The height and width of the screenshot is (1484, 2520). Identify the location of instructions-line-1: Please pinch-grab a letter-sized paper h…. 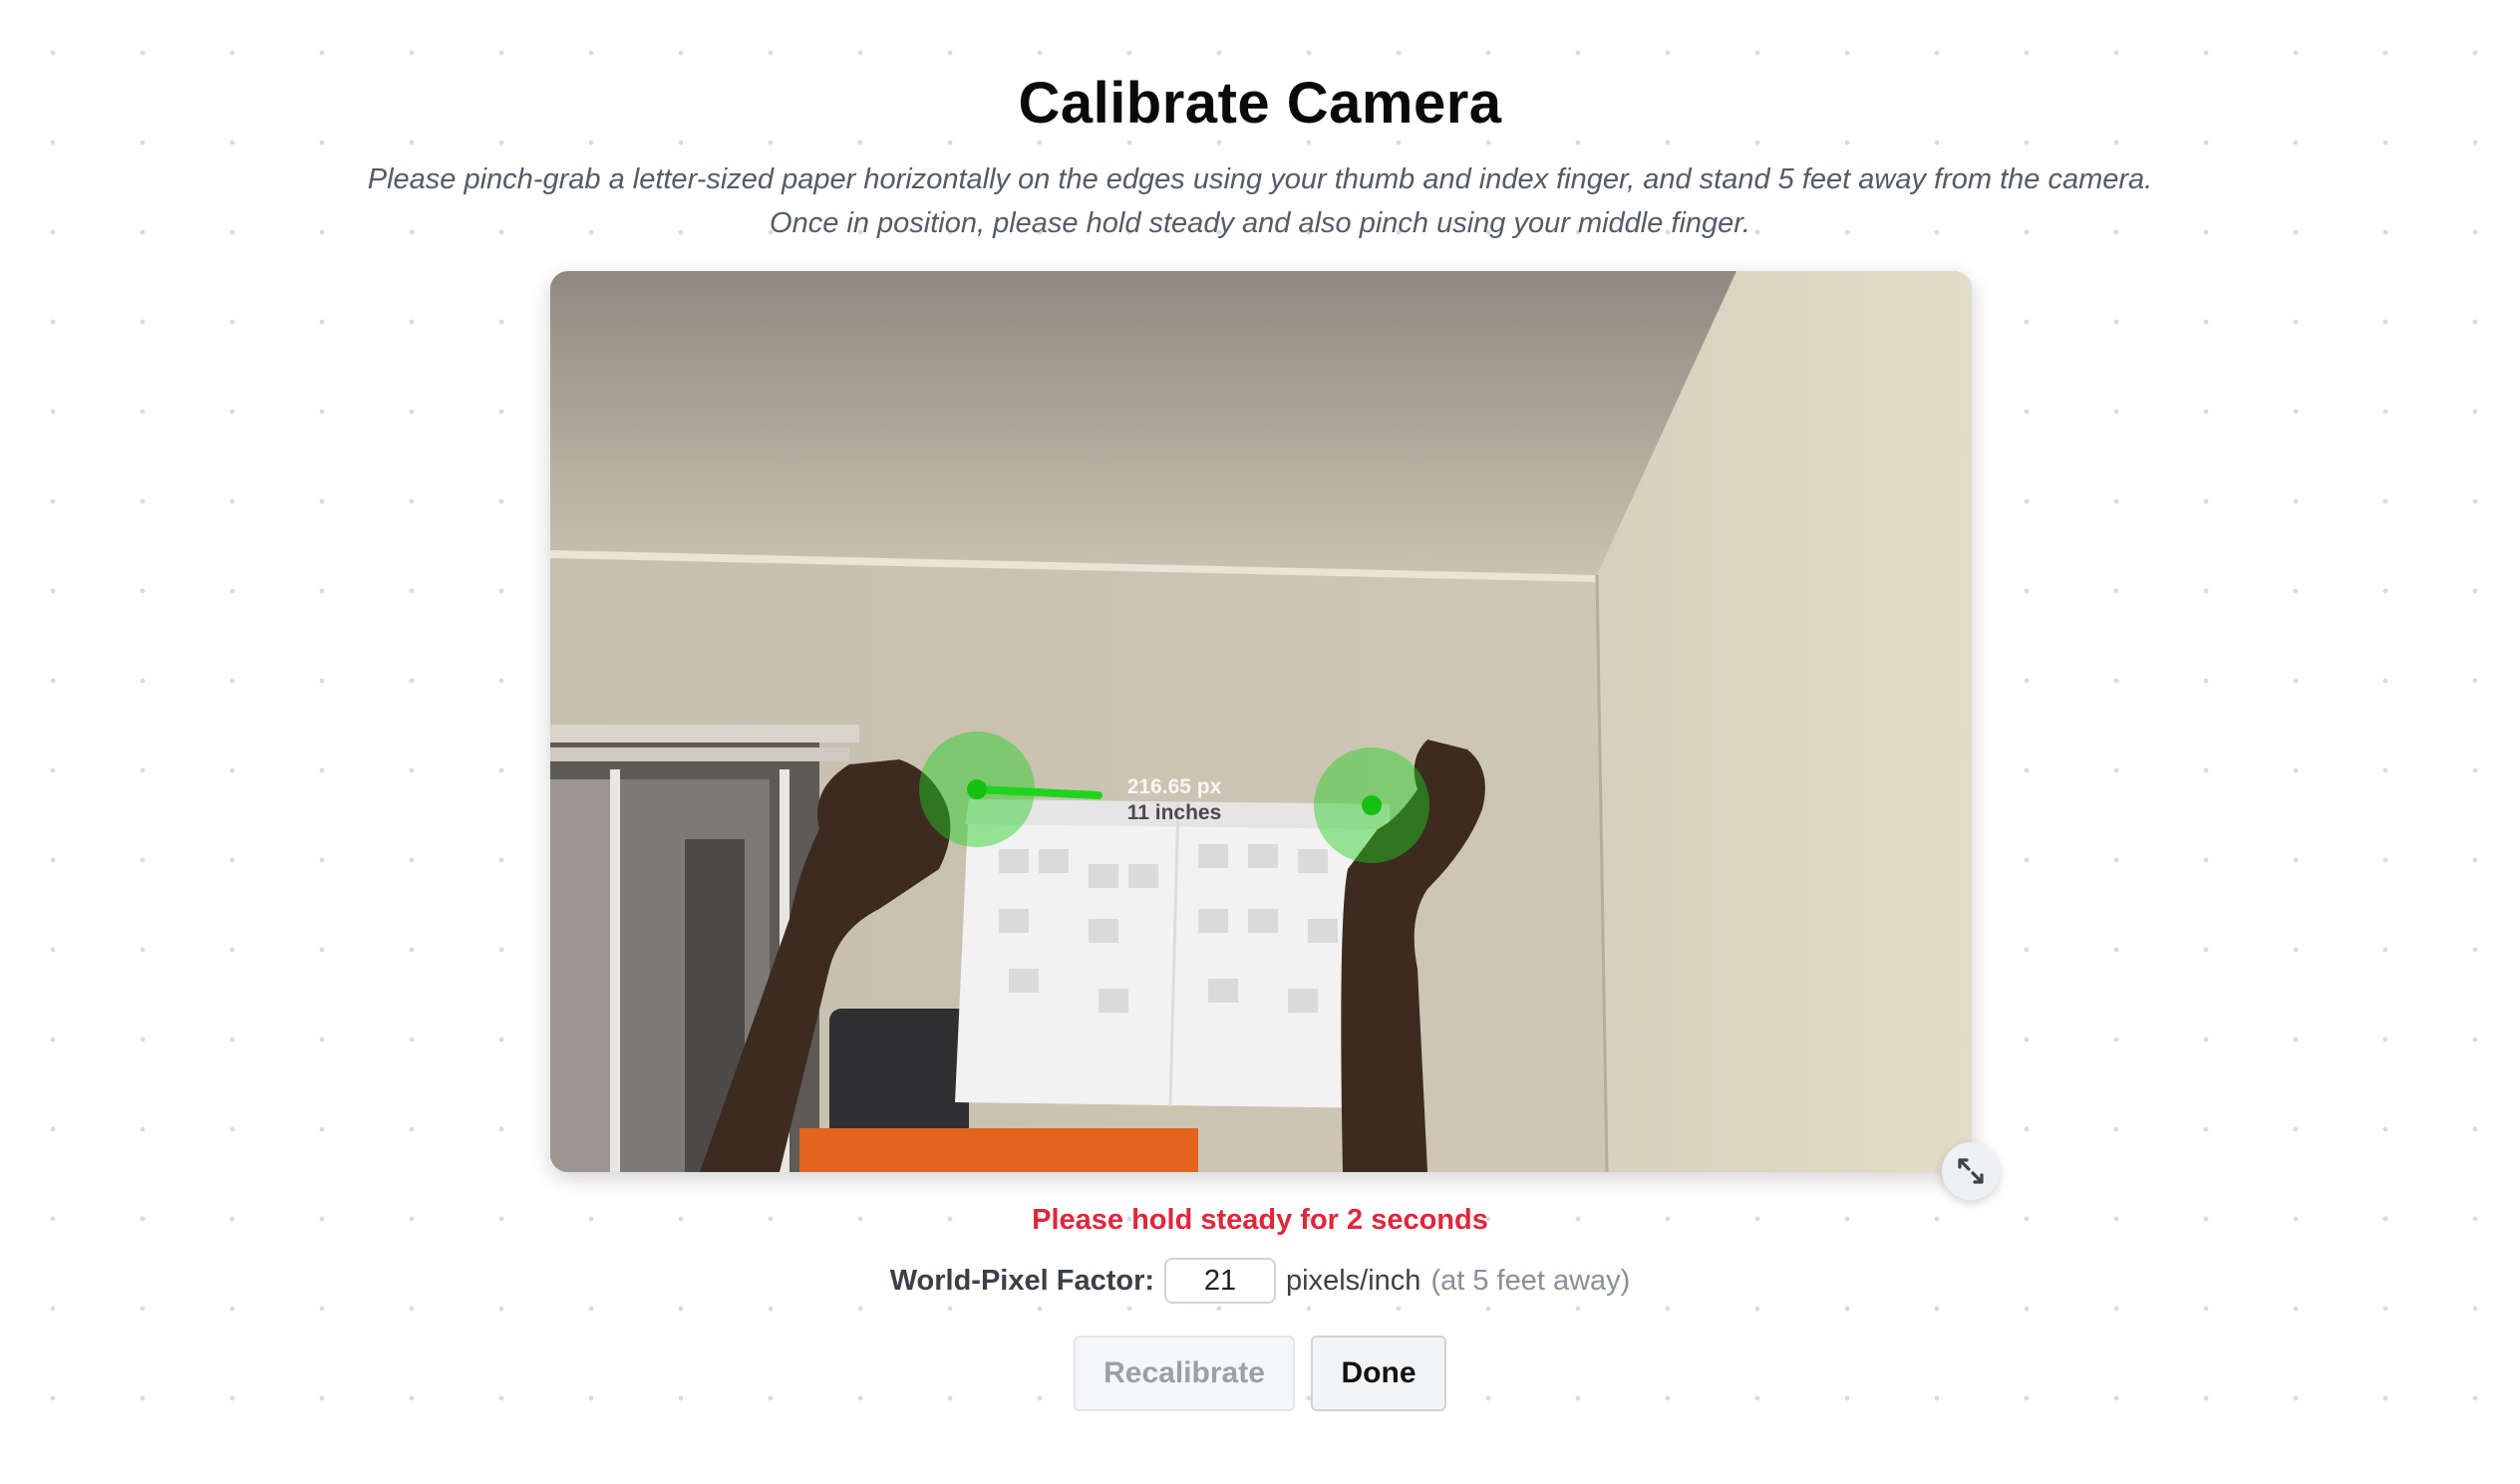
(1260, 179).